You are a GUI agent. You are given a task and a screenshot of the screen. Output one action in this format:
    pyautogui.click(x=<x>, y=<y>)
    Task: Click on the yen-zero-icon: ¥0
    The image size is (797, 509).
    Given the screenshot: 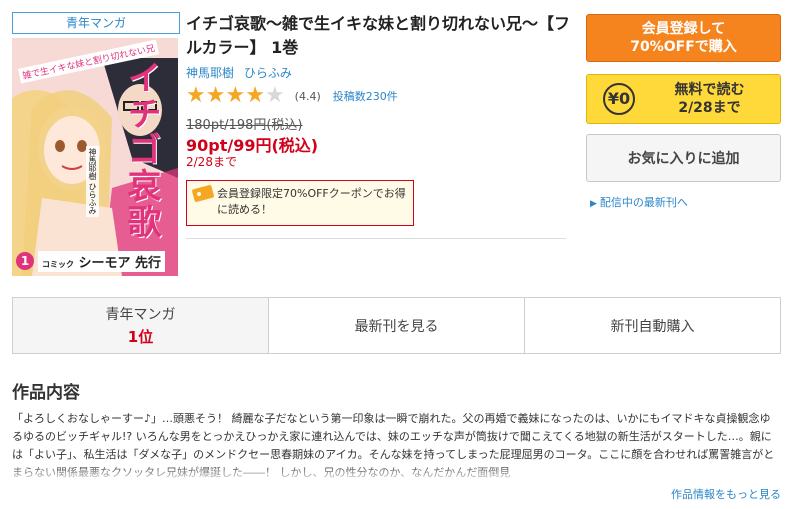 What is the action you would take?
    pyautogui.click(x=619, y=99)
    